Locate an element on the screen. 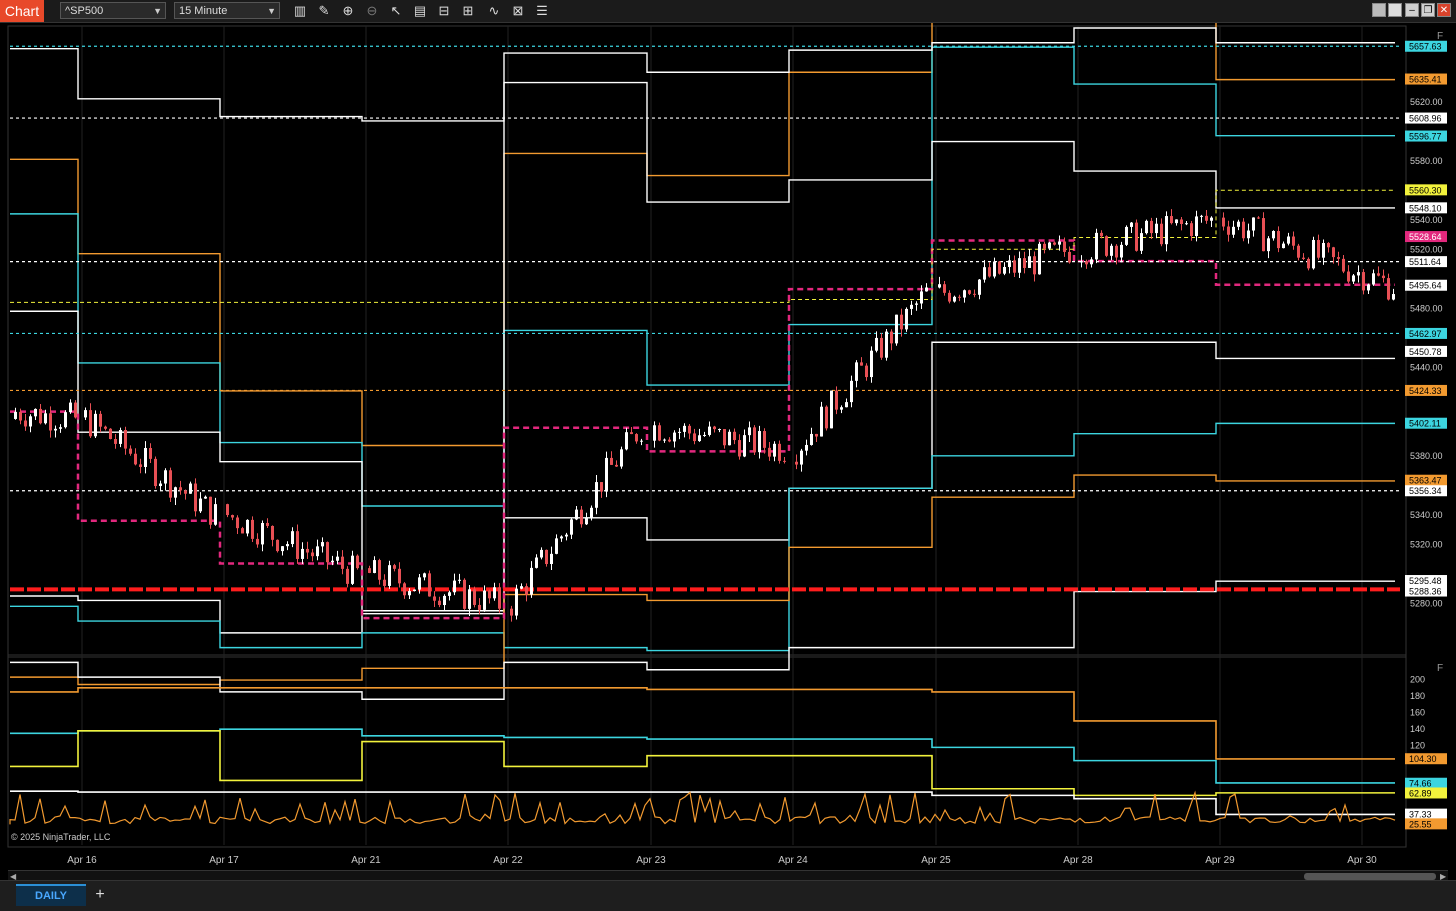  price-label: 5635.41 is located at coordinates (1425, 80).